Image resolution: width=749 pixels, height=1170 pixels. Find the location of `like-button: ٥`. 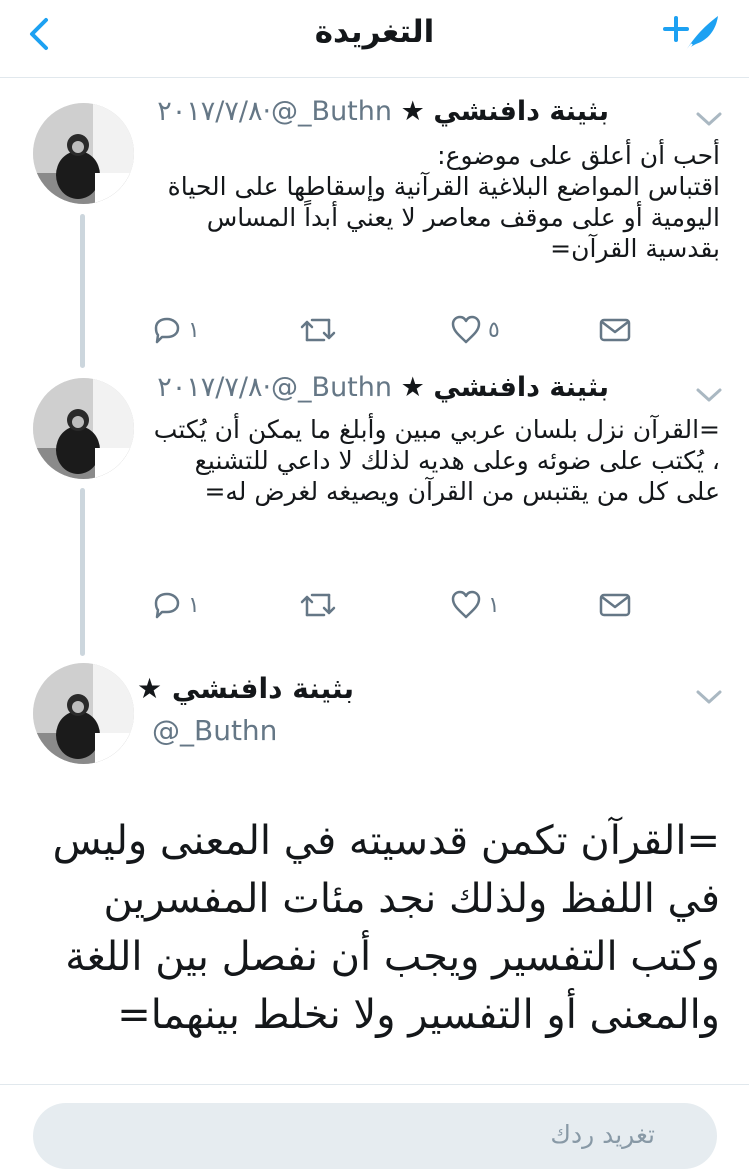

like-button: ٥ is located at coordinates (475, 330).